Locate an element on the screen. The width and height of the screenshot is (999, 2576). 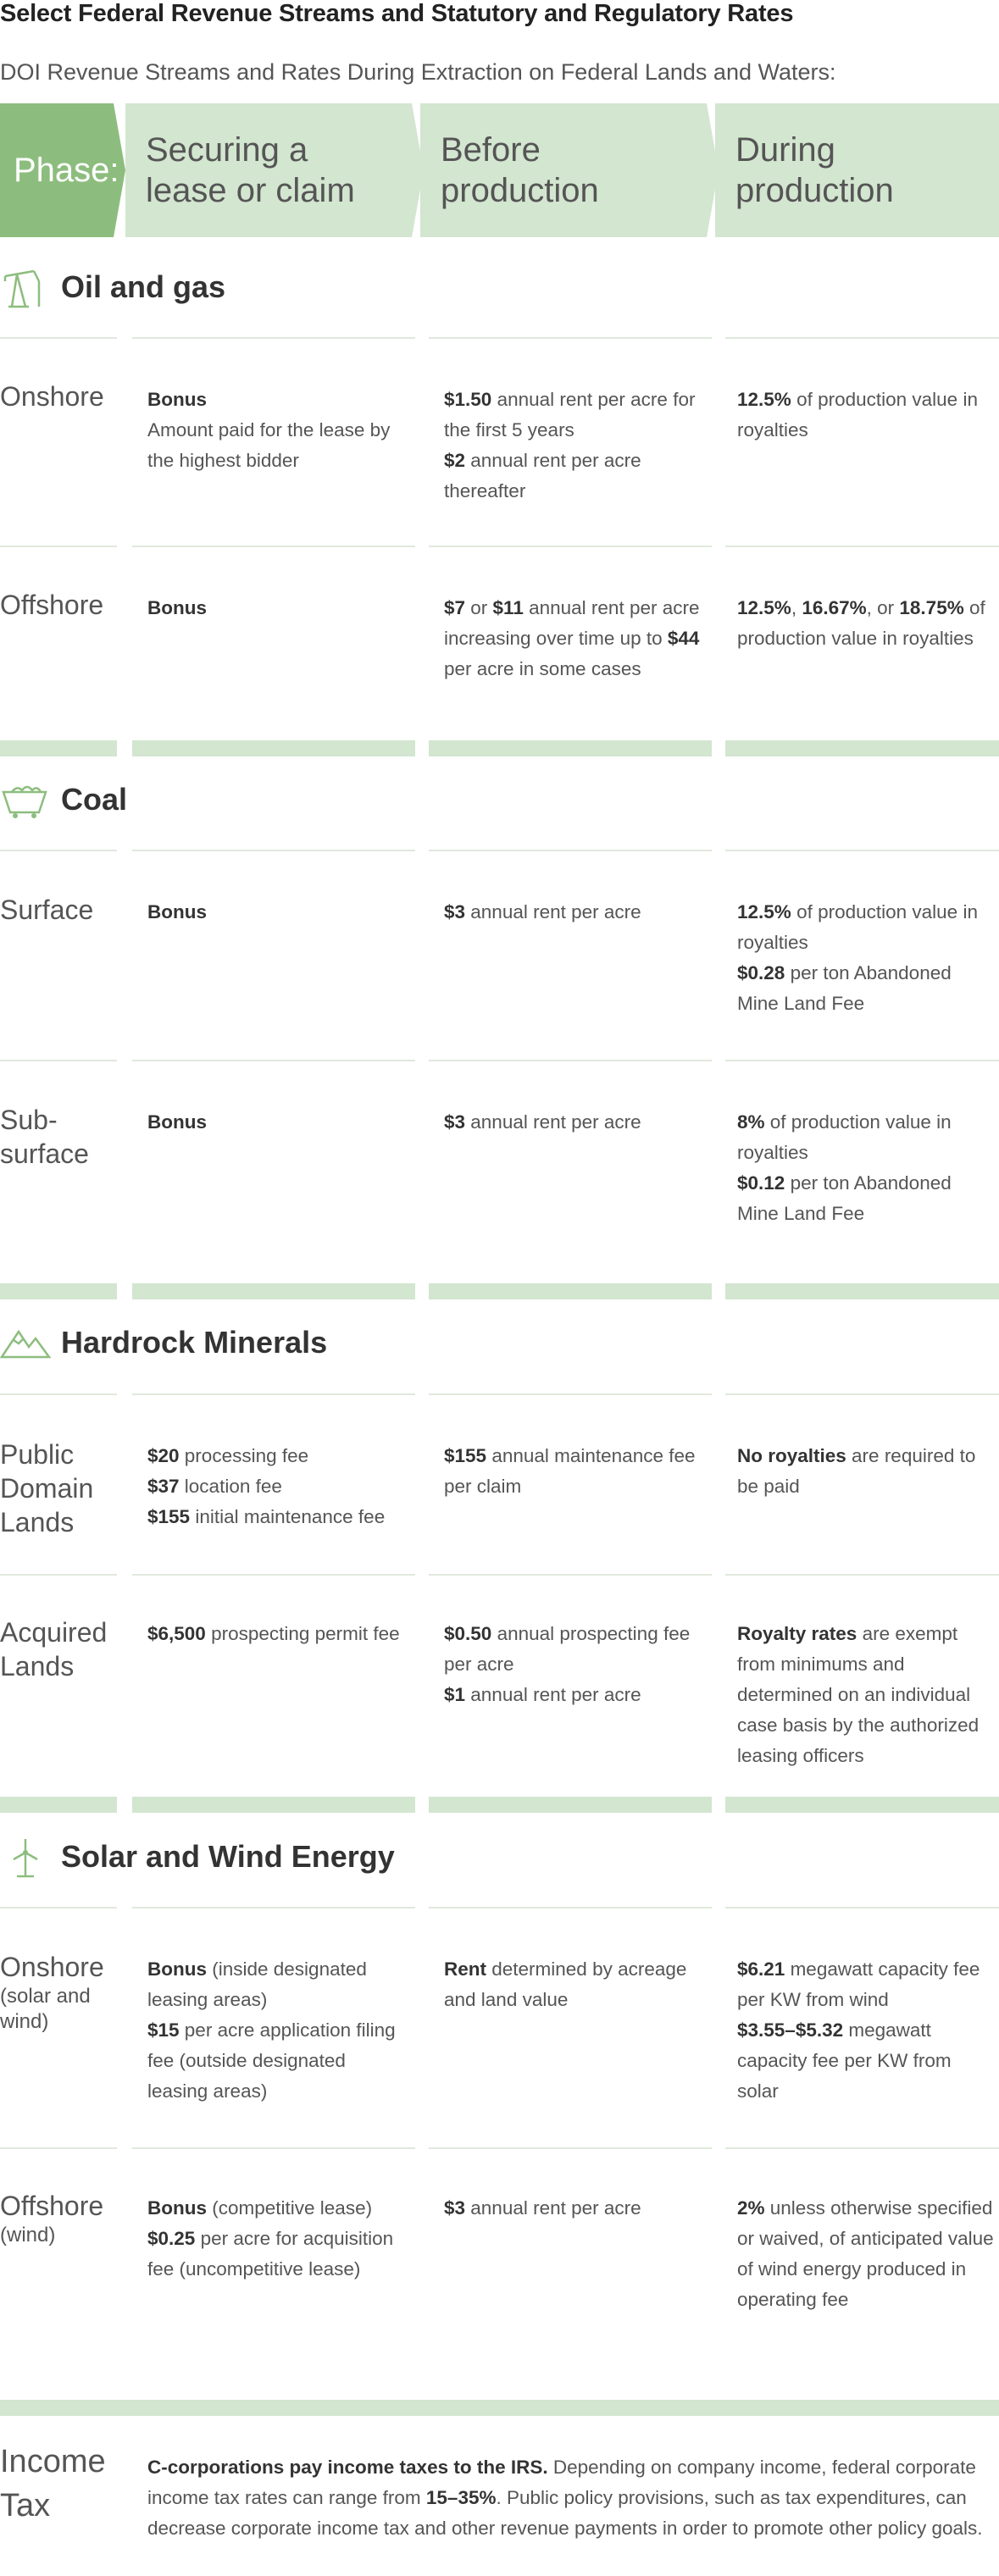
phase-label: Phase: is located at coordinates (66, 170).